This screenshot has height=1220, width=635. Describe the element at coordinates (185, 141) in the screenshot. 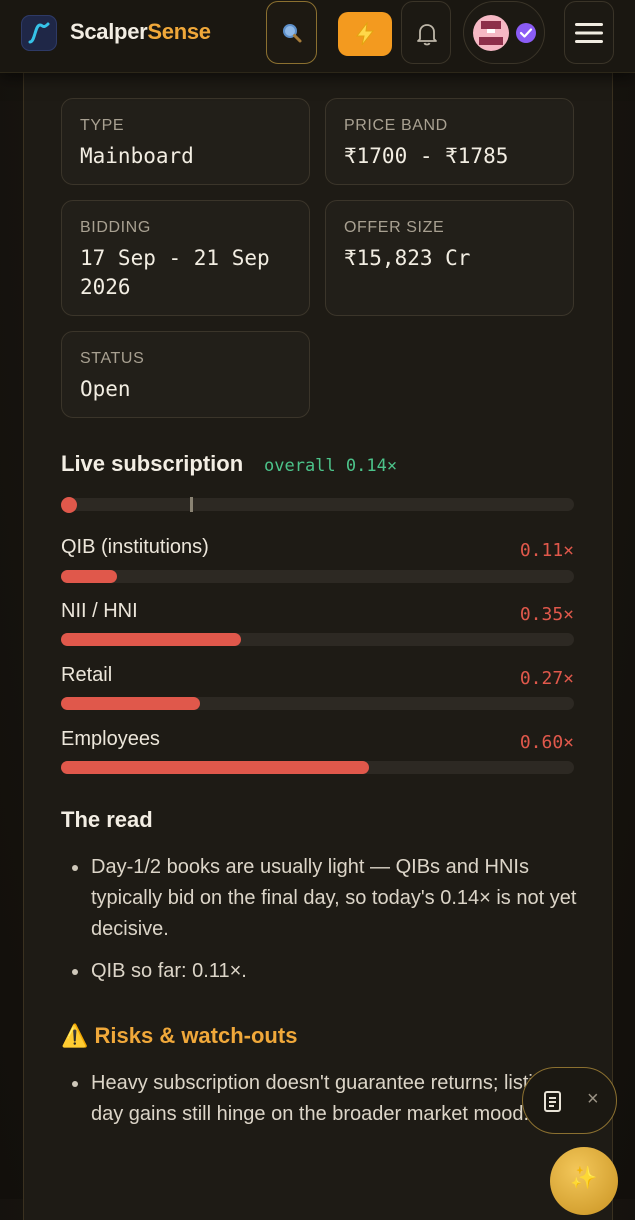

I see `detail-card-type: TYPE Mainboard` at that location.